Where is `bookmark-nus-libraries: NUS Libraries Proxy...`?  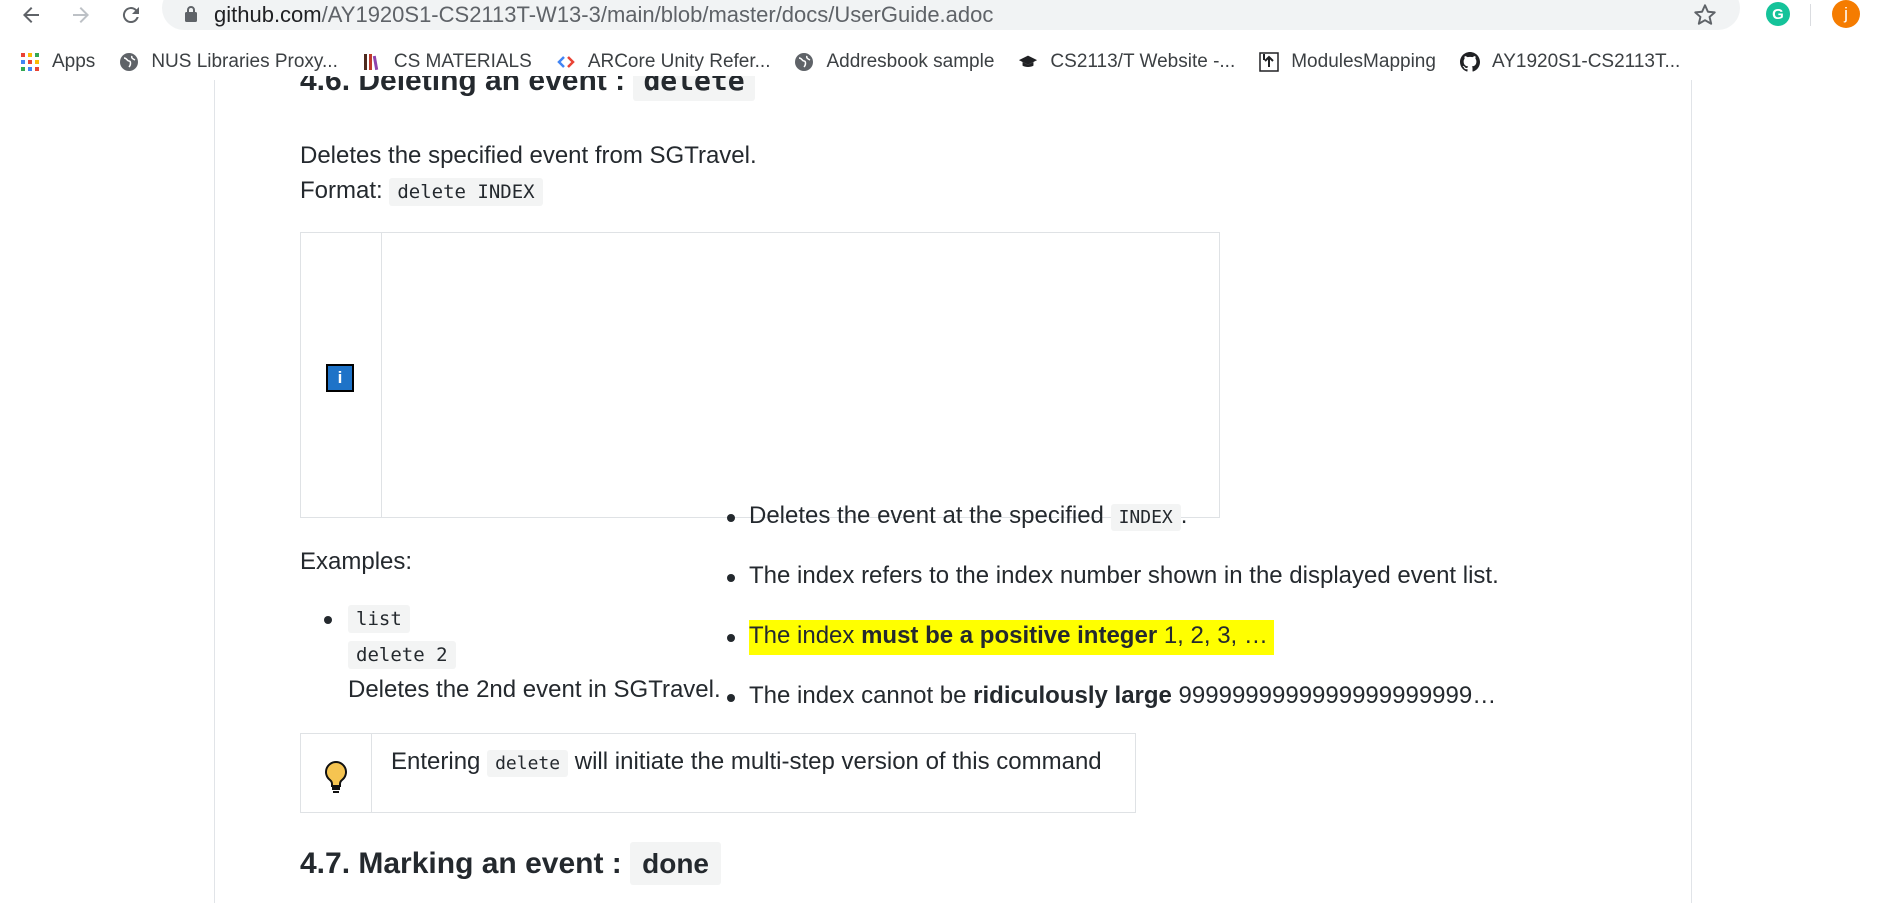 bookmark-nus-libraries: NUS Libraries Proxy... is located at coordinates (228, 62).